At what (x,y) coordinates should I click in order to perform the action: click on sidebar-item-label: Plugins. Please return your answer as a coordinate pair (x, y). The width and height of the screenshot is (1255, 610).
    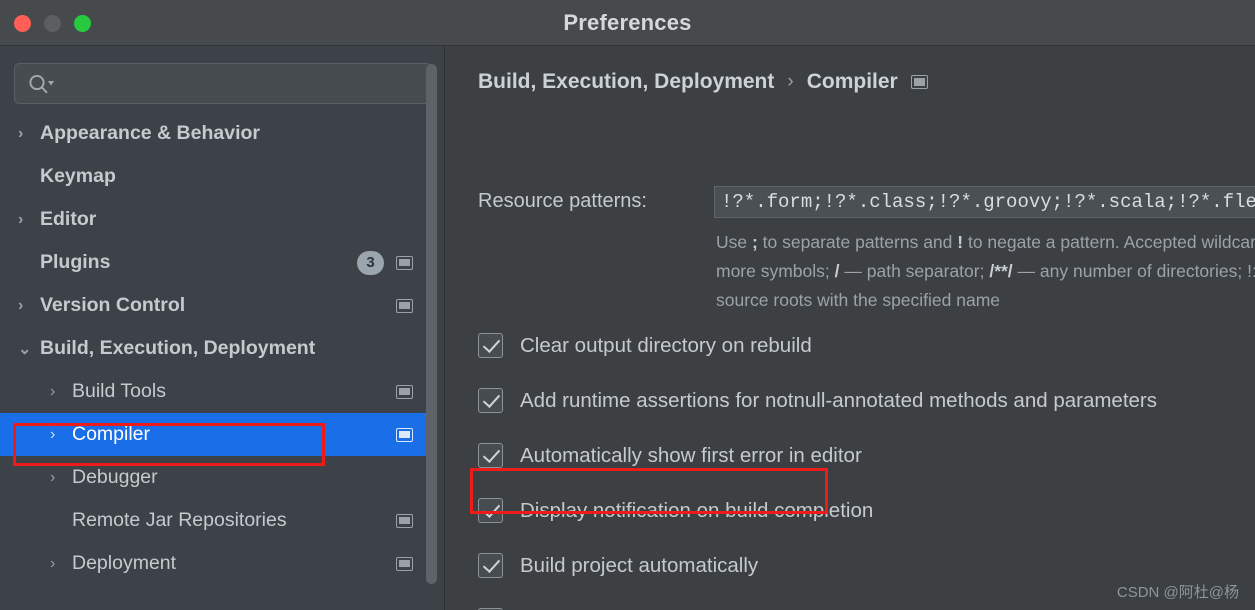
    Looking at the image, I should click on (75, 262).